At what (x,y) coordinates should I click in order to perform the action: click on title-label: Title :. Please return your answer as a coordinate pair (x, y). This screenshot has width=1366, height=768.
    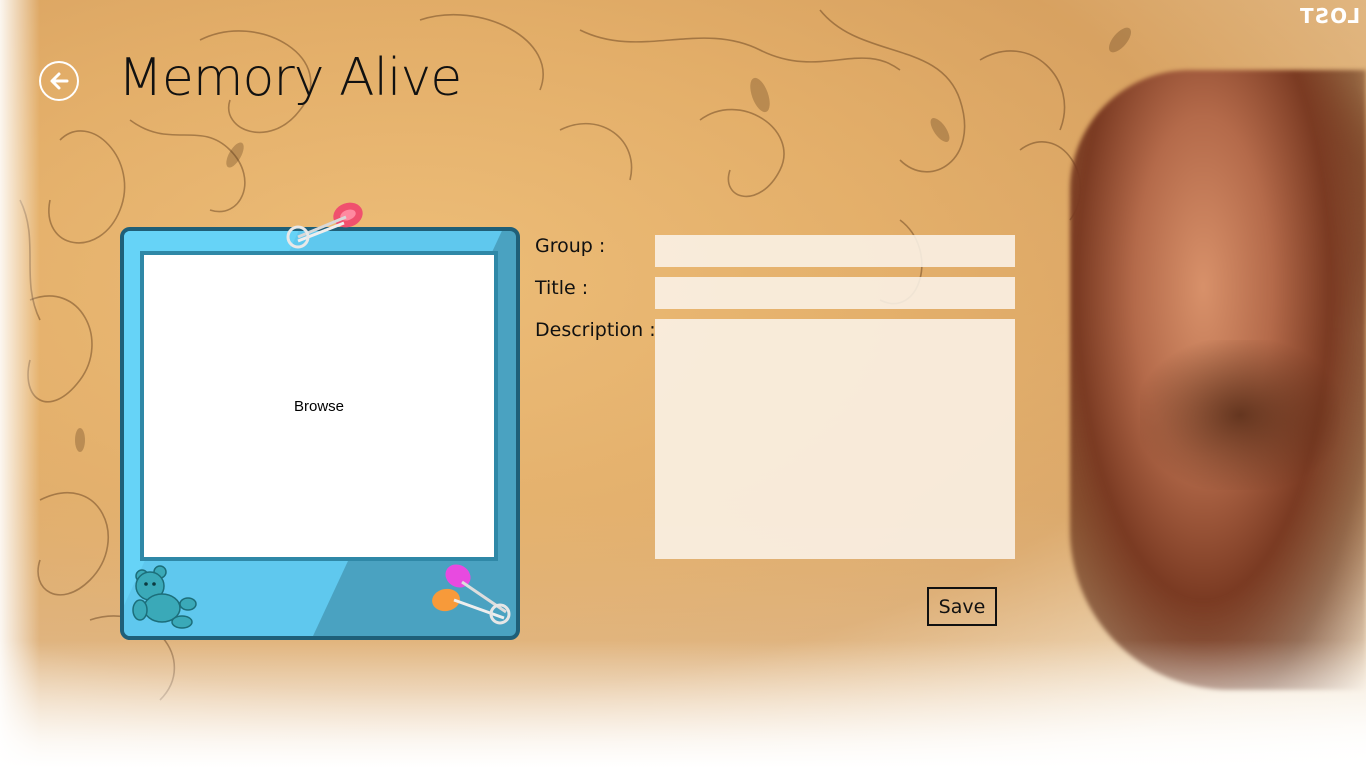
    Looking at the image, I should click on (562, 288).